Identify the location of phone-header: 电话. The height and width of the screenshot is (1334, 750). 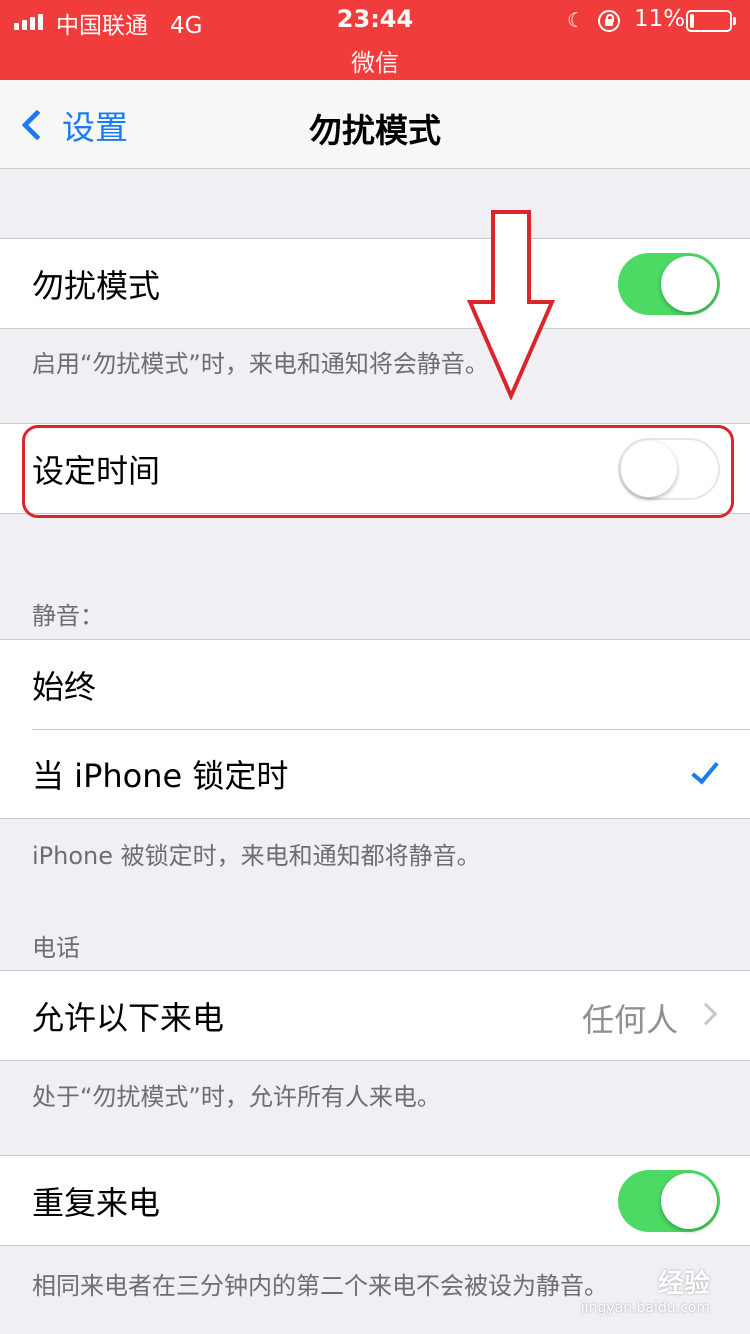
(56, 948).